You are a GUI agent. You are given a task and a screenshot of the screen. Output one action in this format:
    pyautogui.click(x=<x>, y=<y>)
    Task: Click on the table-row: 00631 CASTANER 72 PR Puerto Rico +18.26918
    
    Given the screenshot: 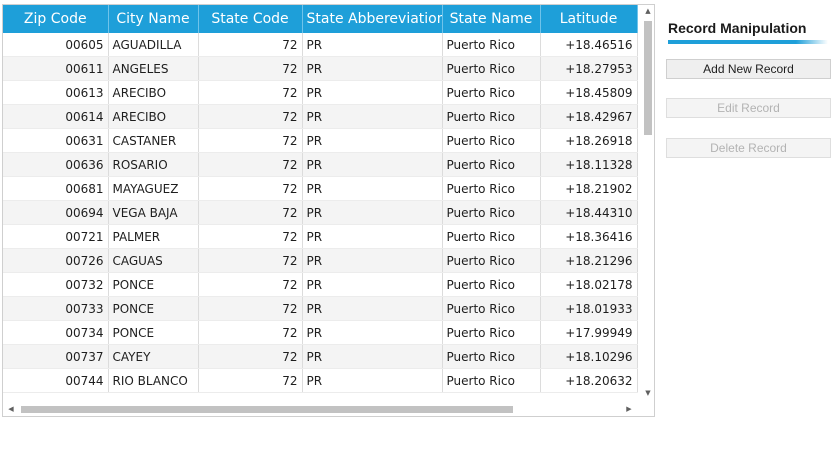 What is the action you would take?
    pyautogui.click(x=320, y=140)
    